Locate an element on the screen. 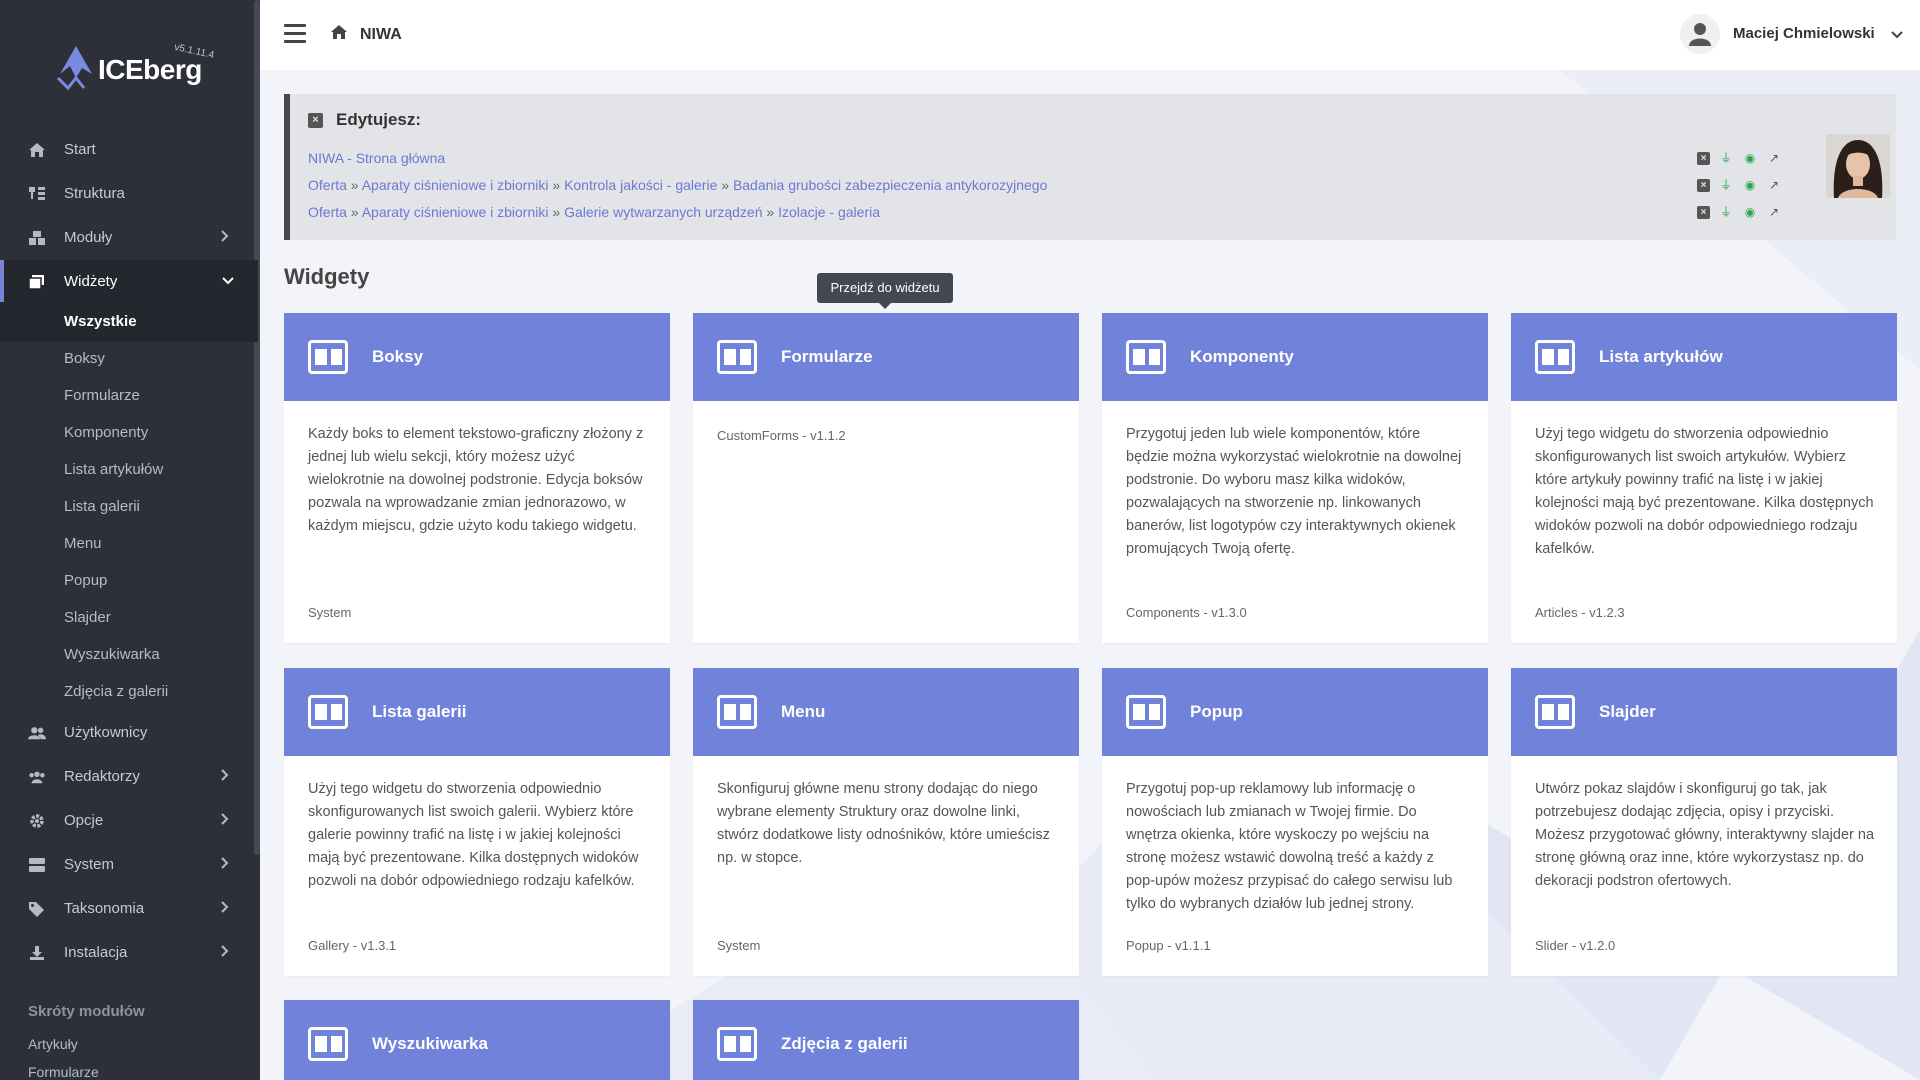 Image resolution: width=1920 pixels, height=1080 pixels. sidebar-sub-slajder: Slajder is located at coordinates (87, 617).